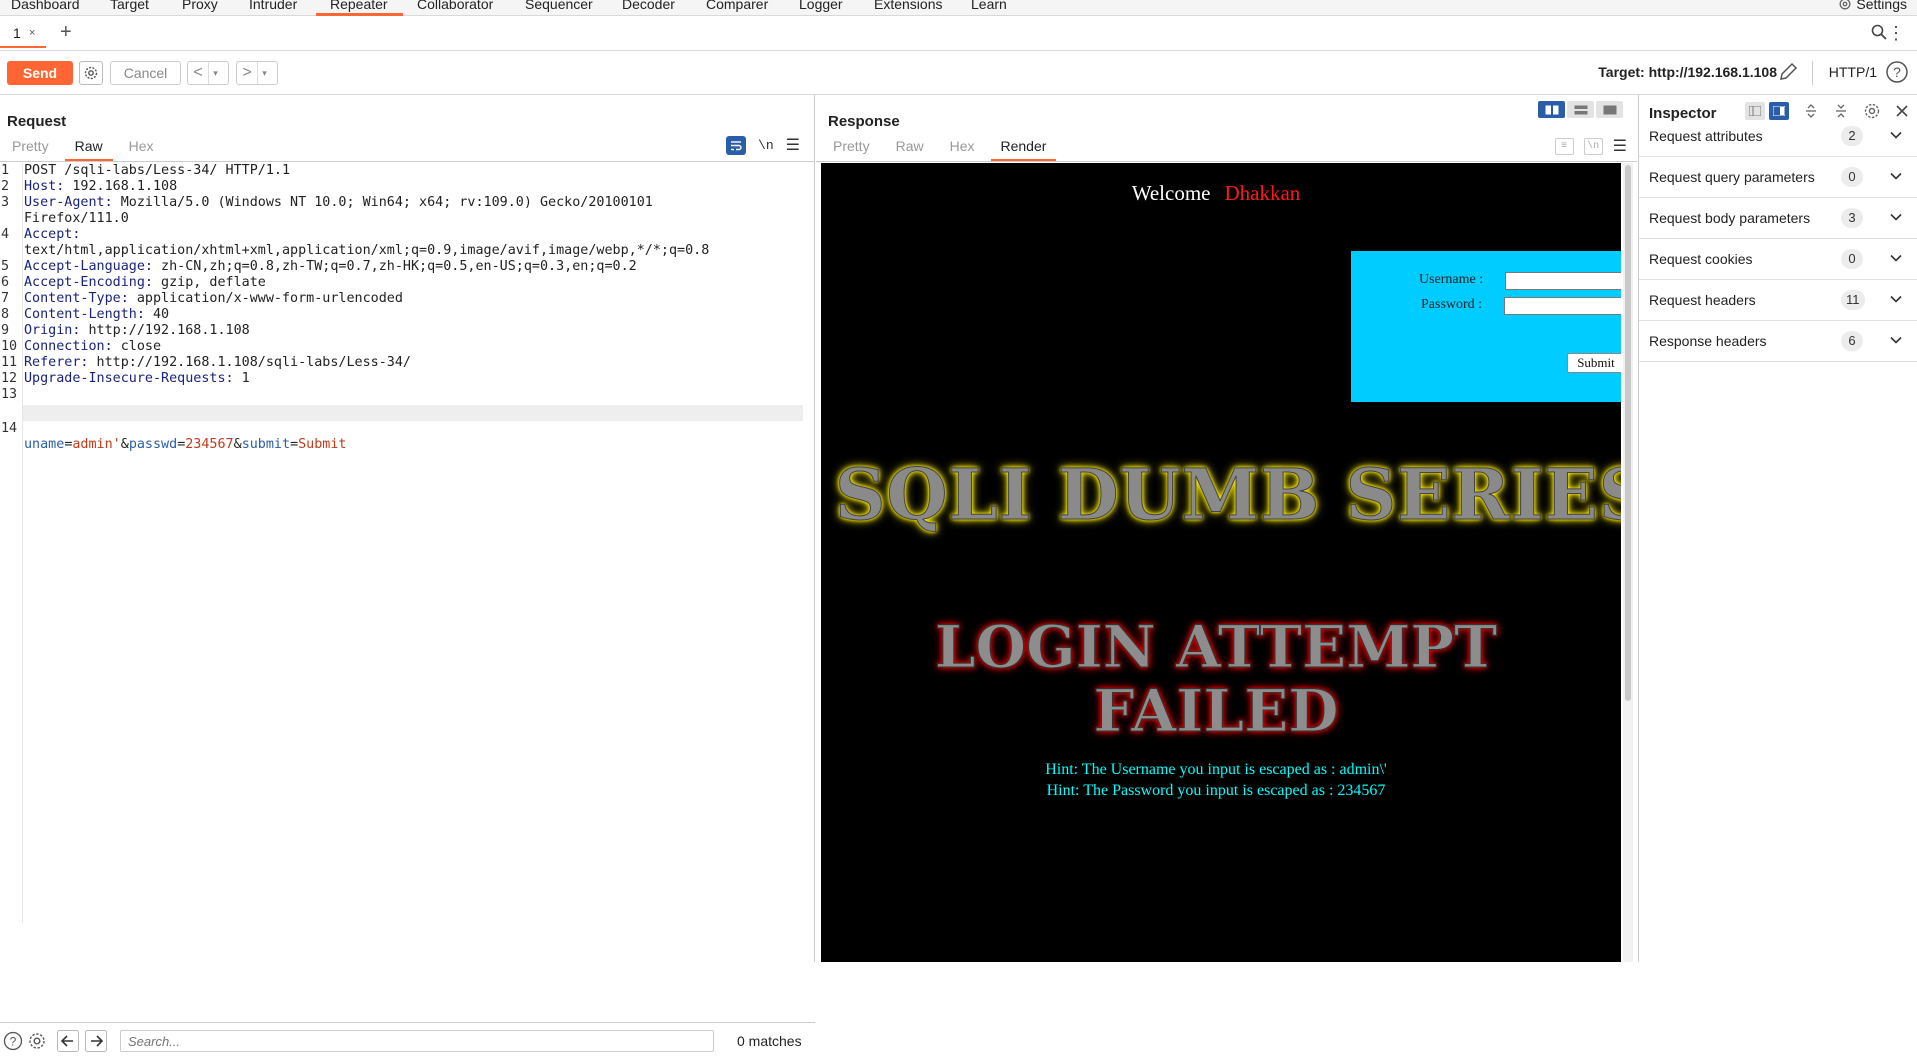  I want to click on match-count: 0 matches, so click(769, 1041).